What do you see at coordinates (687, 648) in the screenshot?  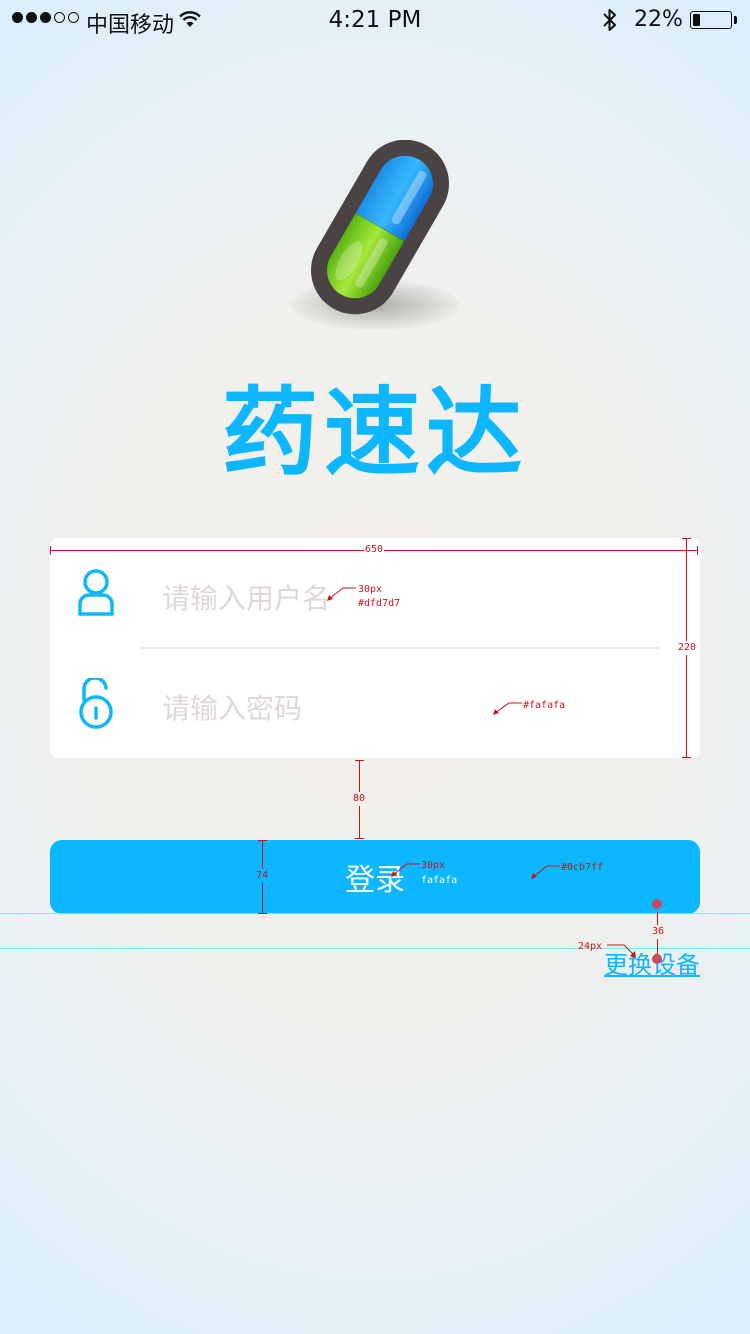 I see `card-height-label: 220` at bounding box center [687, 648].